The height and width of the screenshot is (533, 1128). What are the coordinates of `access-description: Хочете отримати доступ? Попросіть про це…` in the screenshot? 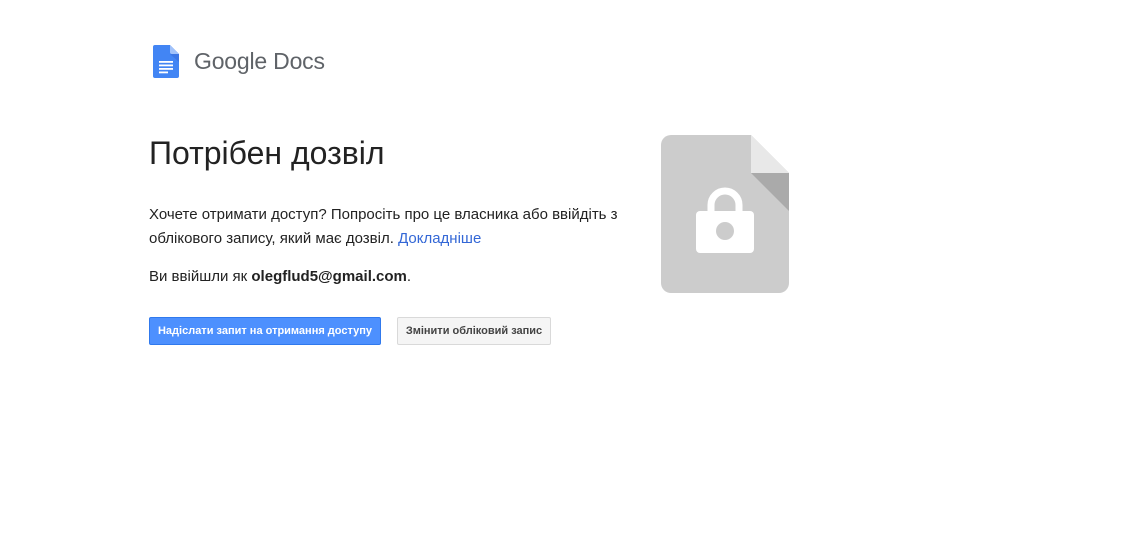 It's located at (389, 227).